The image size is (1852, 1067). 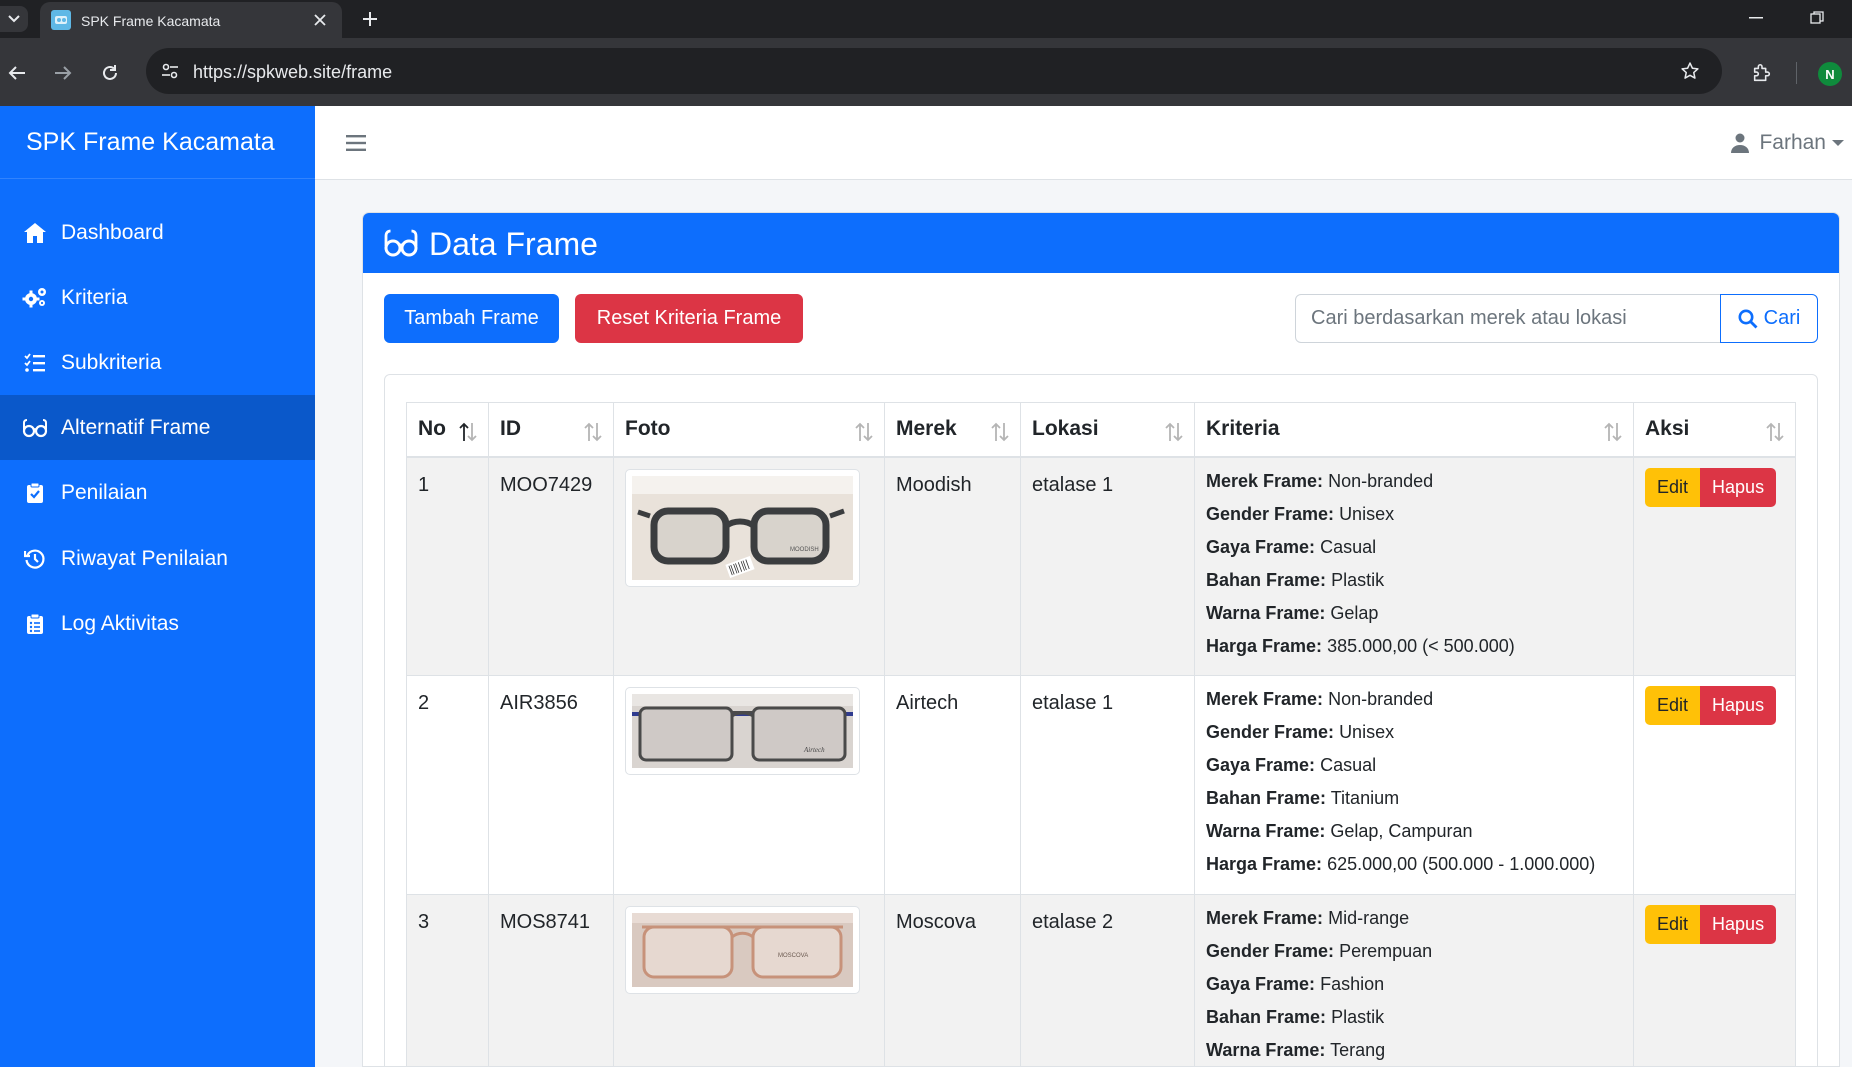 I want to click on user-name: Farhan, so click(x=1792, y=142).